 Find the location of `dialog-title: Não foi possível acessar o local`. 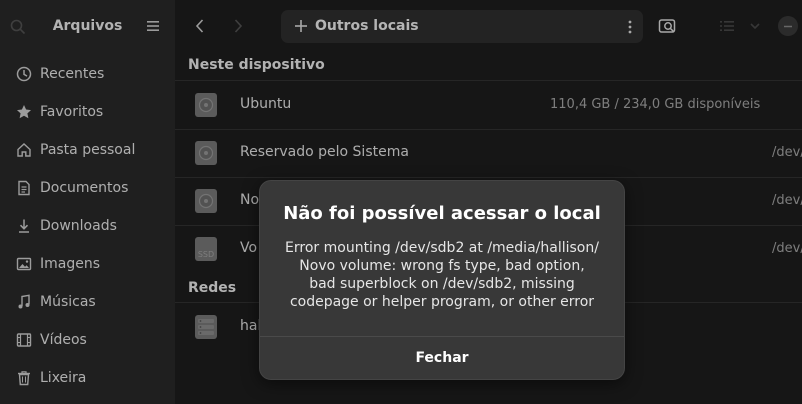

dialog-title: Não foi possível acessar o local is located at coordinates (442, 213).